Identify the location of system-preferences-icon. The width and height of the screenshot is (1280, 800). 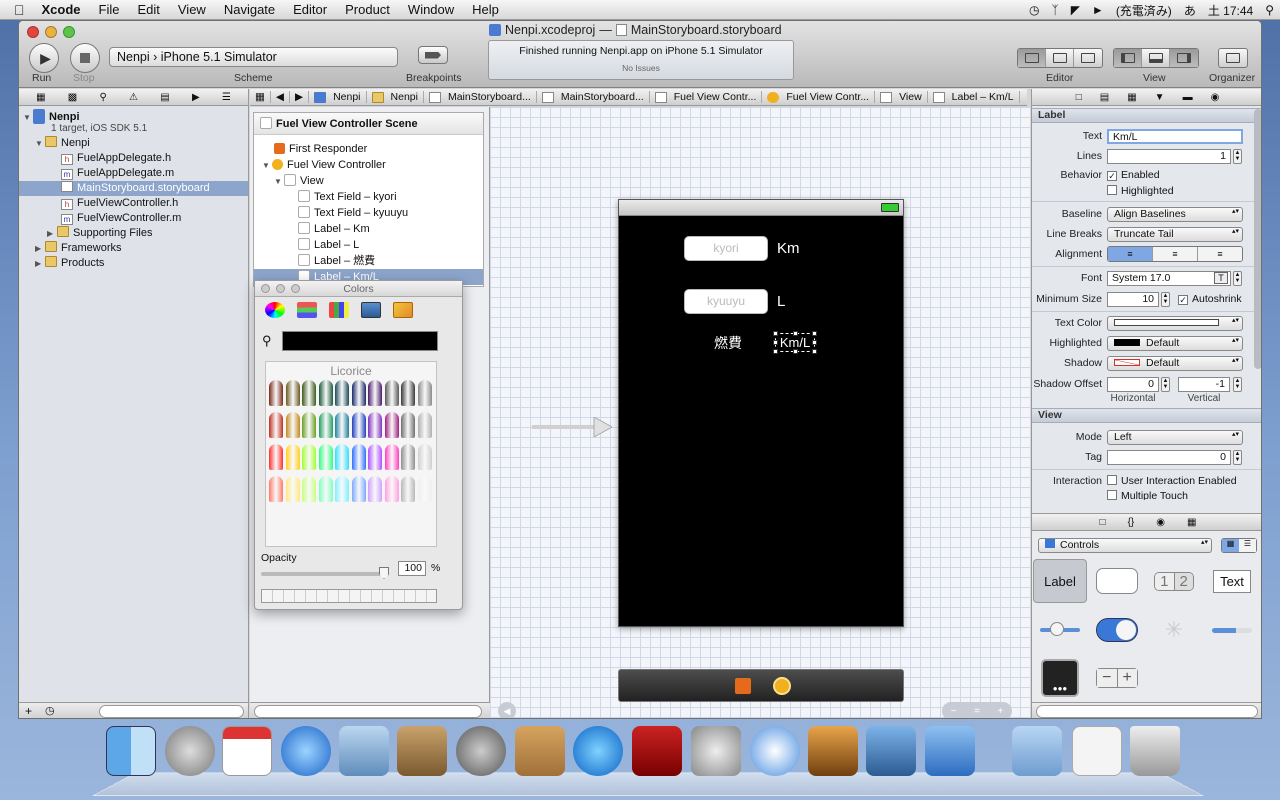
(716, 751).